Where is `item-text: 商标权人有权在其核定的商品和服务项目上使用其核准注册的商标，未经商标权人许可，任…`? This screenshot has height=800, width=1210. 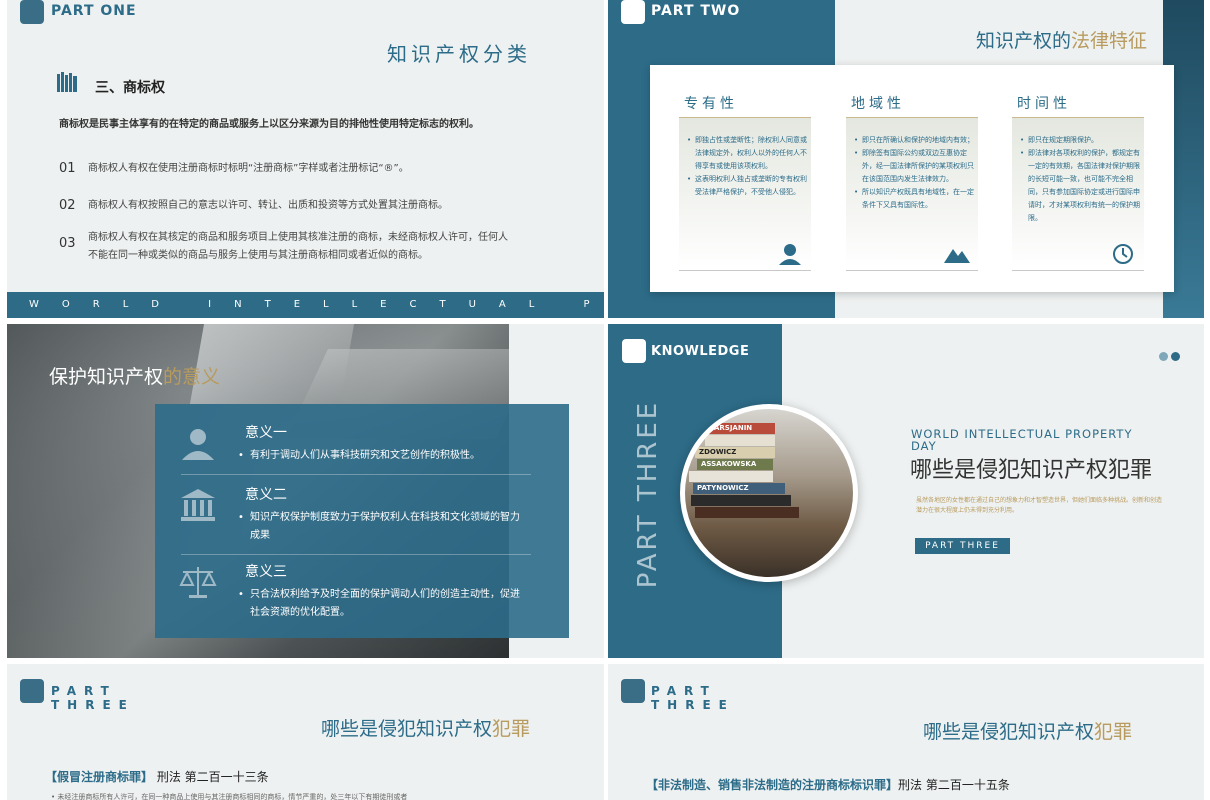
item-text: 商标权人有权在其核定的商品和服务项目上使用其核准注册的商标，未经商标权人许可，任… is located at coordinates (298, 246).